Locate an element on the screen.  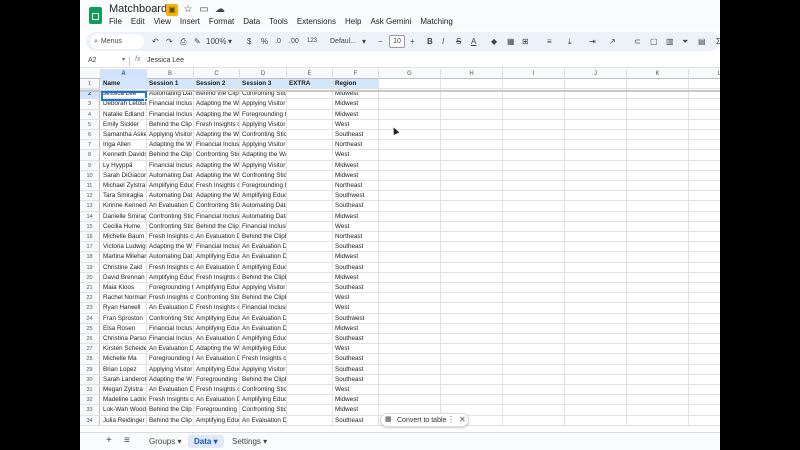
sheet-tab-settings: Settings ▾ is located at coordinates (249, 441).